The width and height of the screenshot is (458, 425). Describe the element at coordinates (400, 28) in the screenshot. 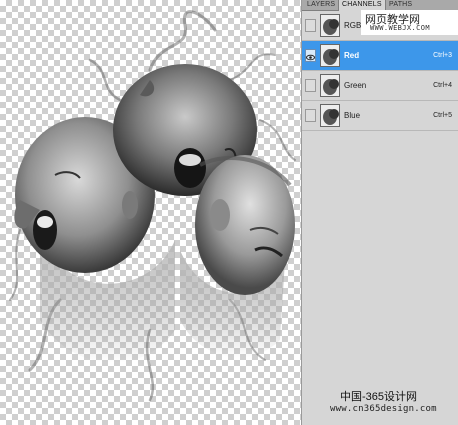

I see `watermark-top-url: WWW.WEBJX.COM` at that location.